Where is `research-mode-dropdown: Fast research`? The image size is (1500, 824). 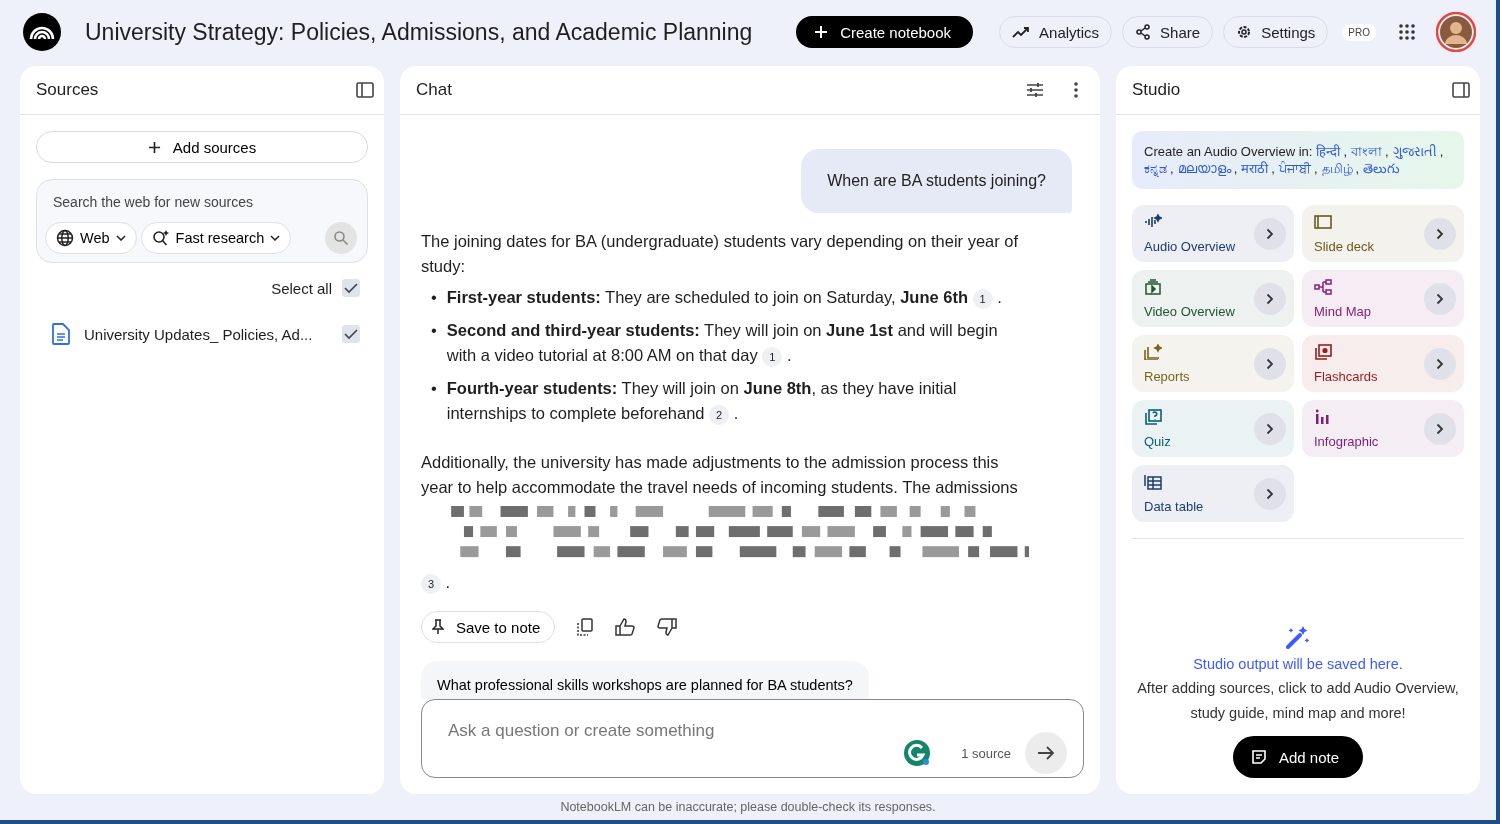 research-mode-dropdown: Fast research is located at coordinates (216, 238).